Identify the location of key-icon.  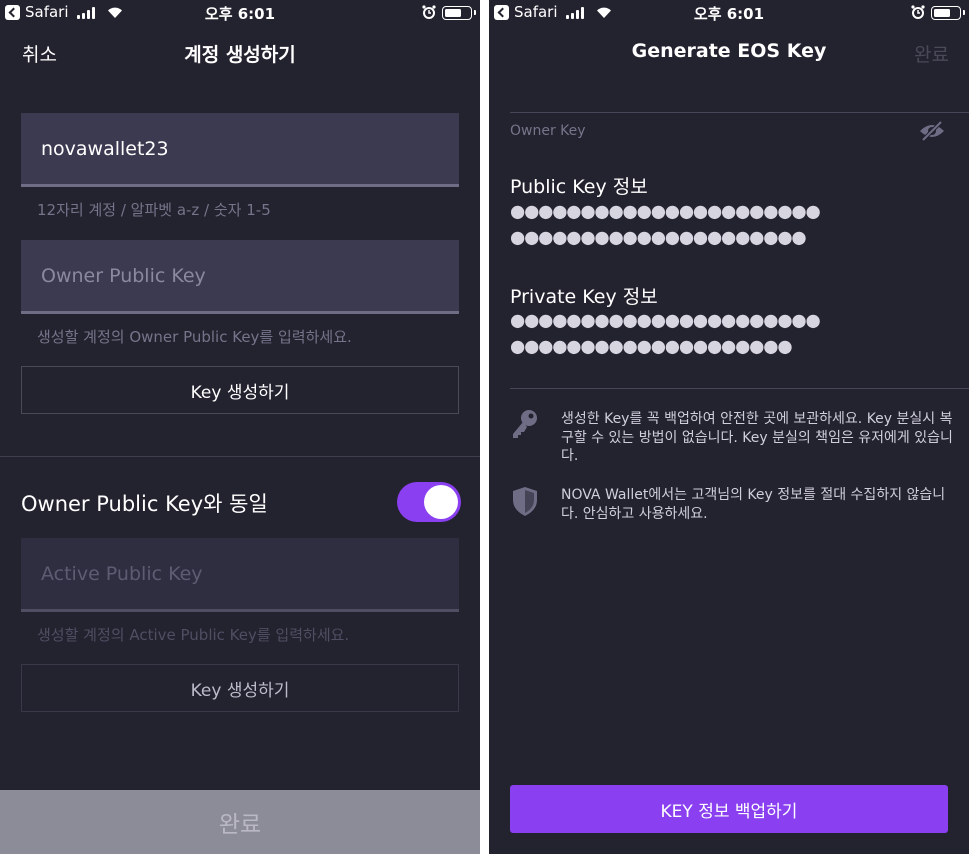
(525, 424).